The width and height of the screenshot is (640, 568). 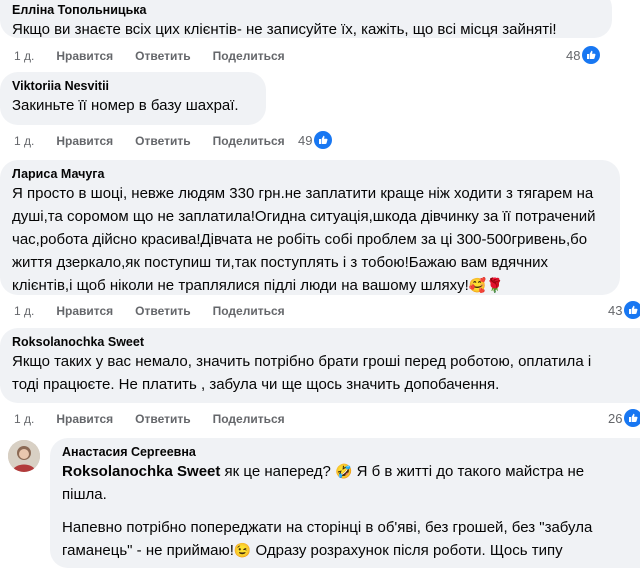 What do you see at coordinates (84, 494) in the screenshot?
I see `reply-text-line: пішла.` at bounding box center [84, 494].